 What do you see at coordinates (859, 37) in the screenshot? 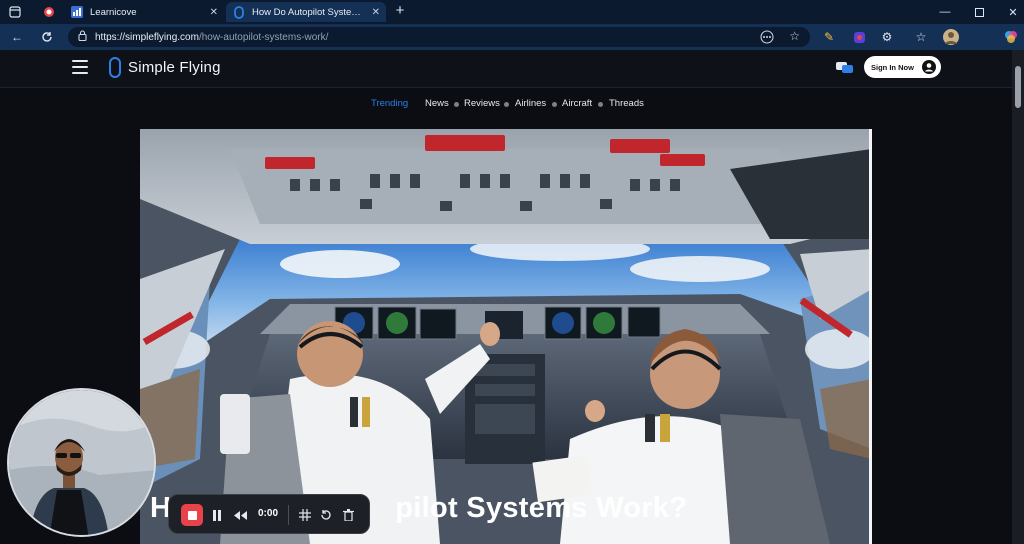
I see `extension-shield-icon` at bounding box center [859, 37].